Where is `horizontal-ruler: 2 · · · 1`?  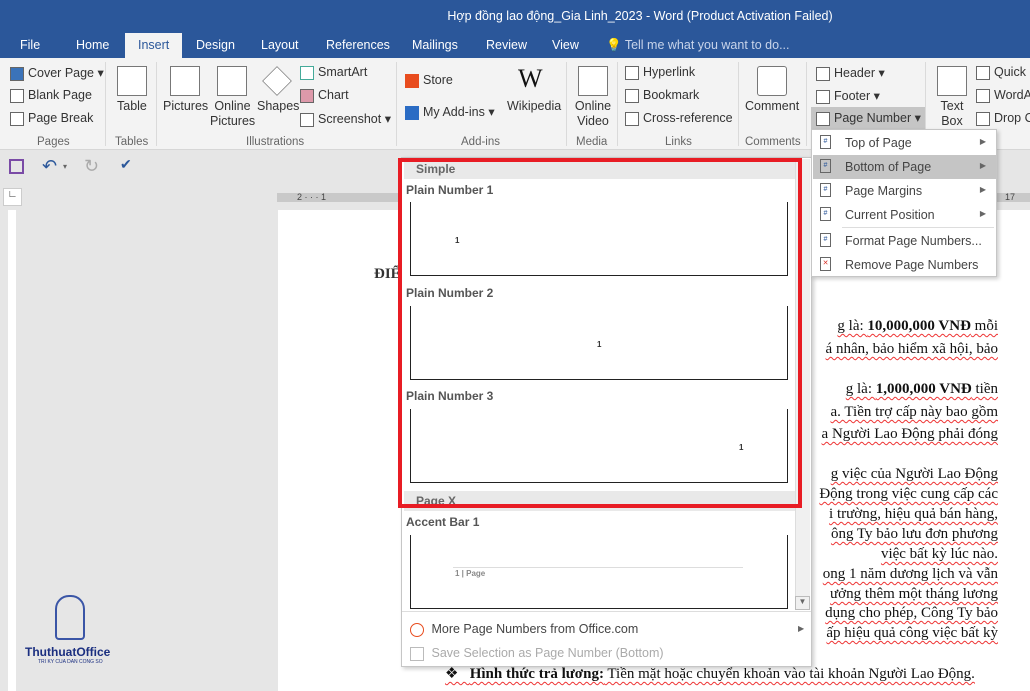 horizontal-ruler: 2 · · · 1 is located at coordinates (337, 197).